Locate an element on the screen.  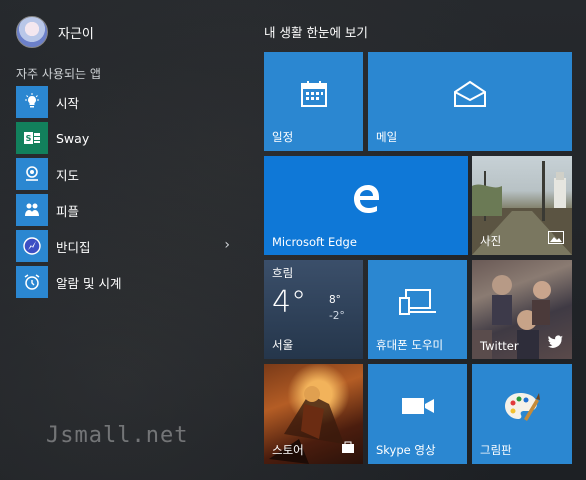
tile-group-title: 내 생활 한눈에 보기 is located at coordinates (316, 31).